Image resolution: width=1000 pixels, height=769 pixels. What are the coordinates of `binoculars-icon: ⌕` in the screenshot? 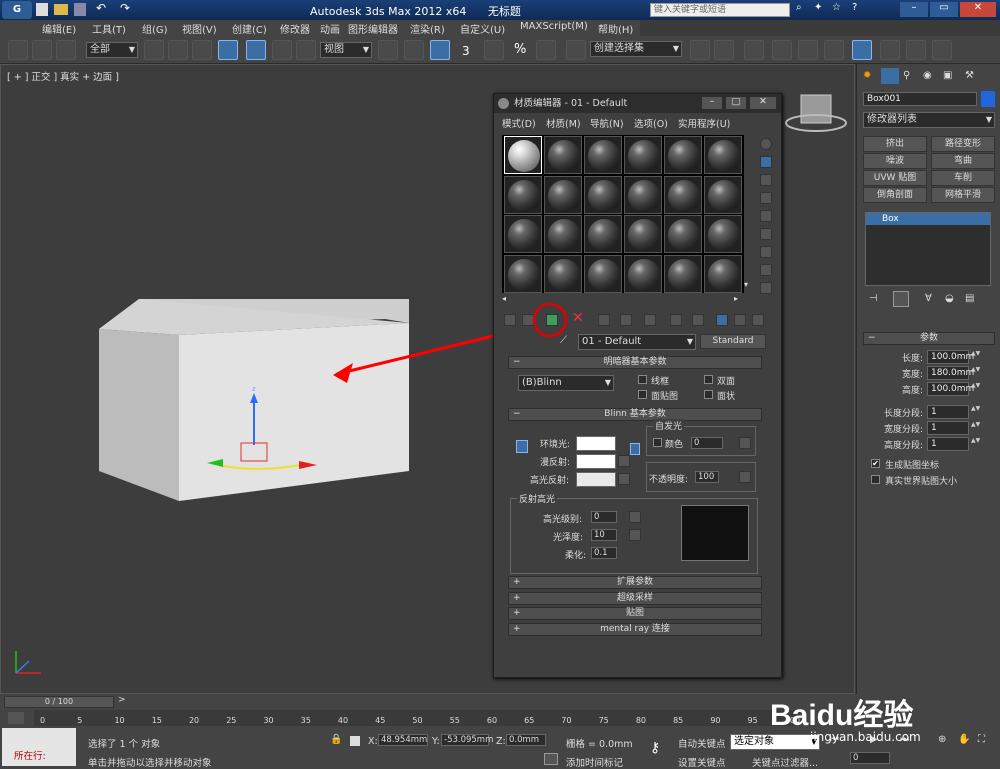 It's located at (799, 7).